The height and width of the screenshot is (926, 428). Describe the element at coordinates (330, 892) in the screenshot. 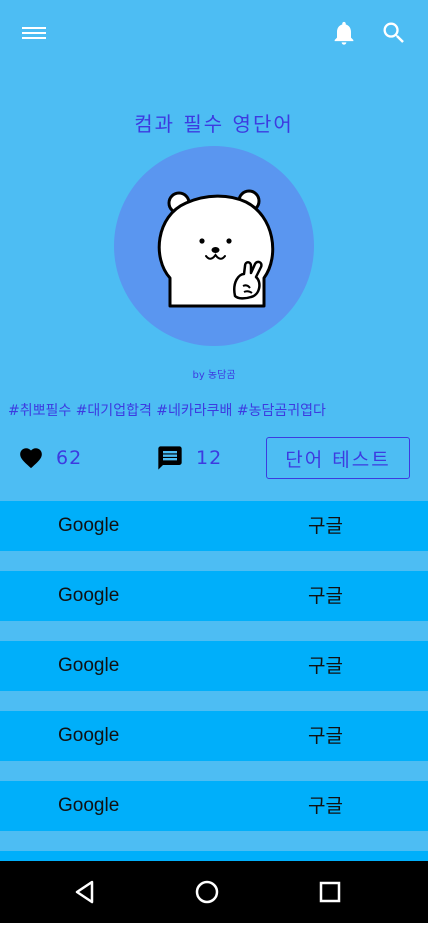

I see `recent-square-icon` at that location.